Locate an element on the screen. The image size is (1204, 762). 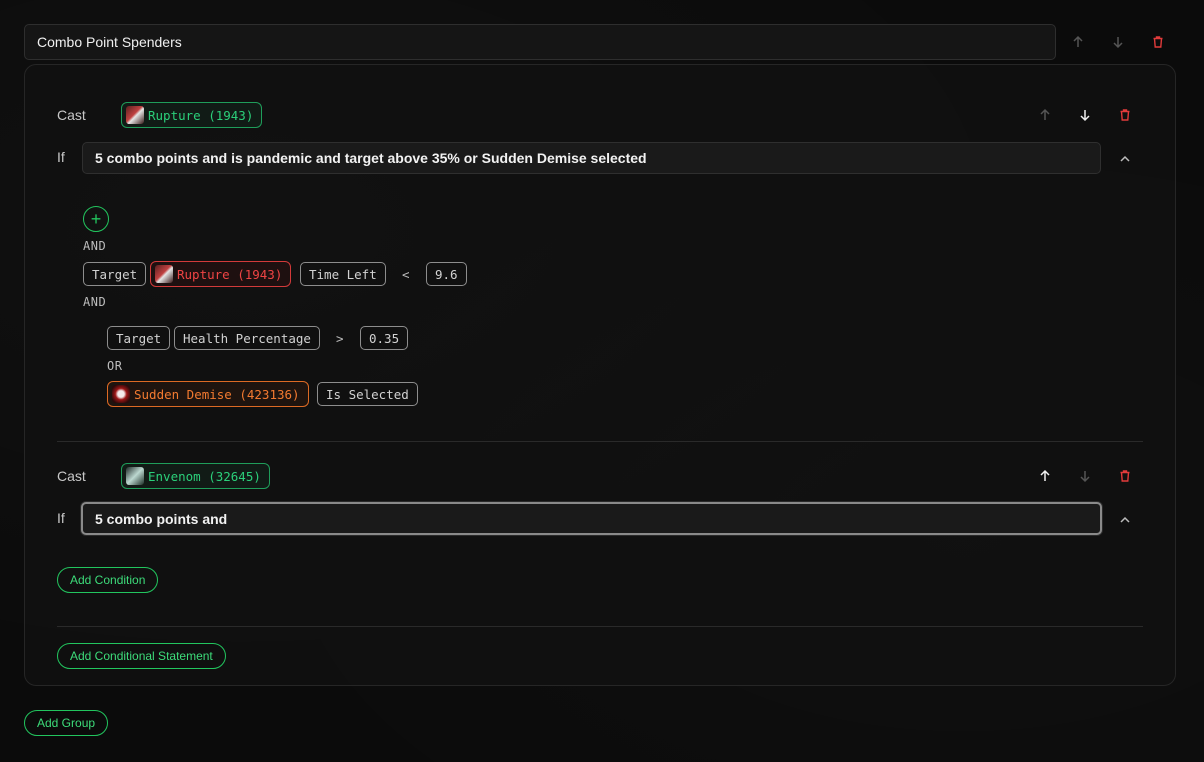
condition-text: 5 combo points and is located at coordinates (161, 518).